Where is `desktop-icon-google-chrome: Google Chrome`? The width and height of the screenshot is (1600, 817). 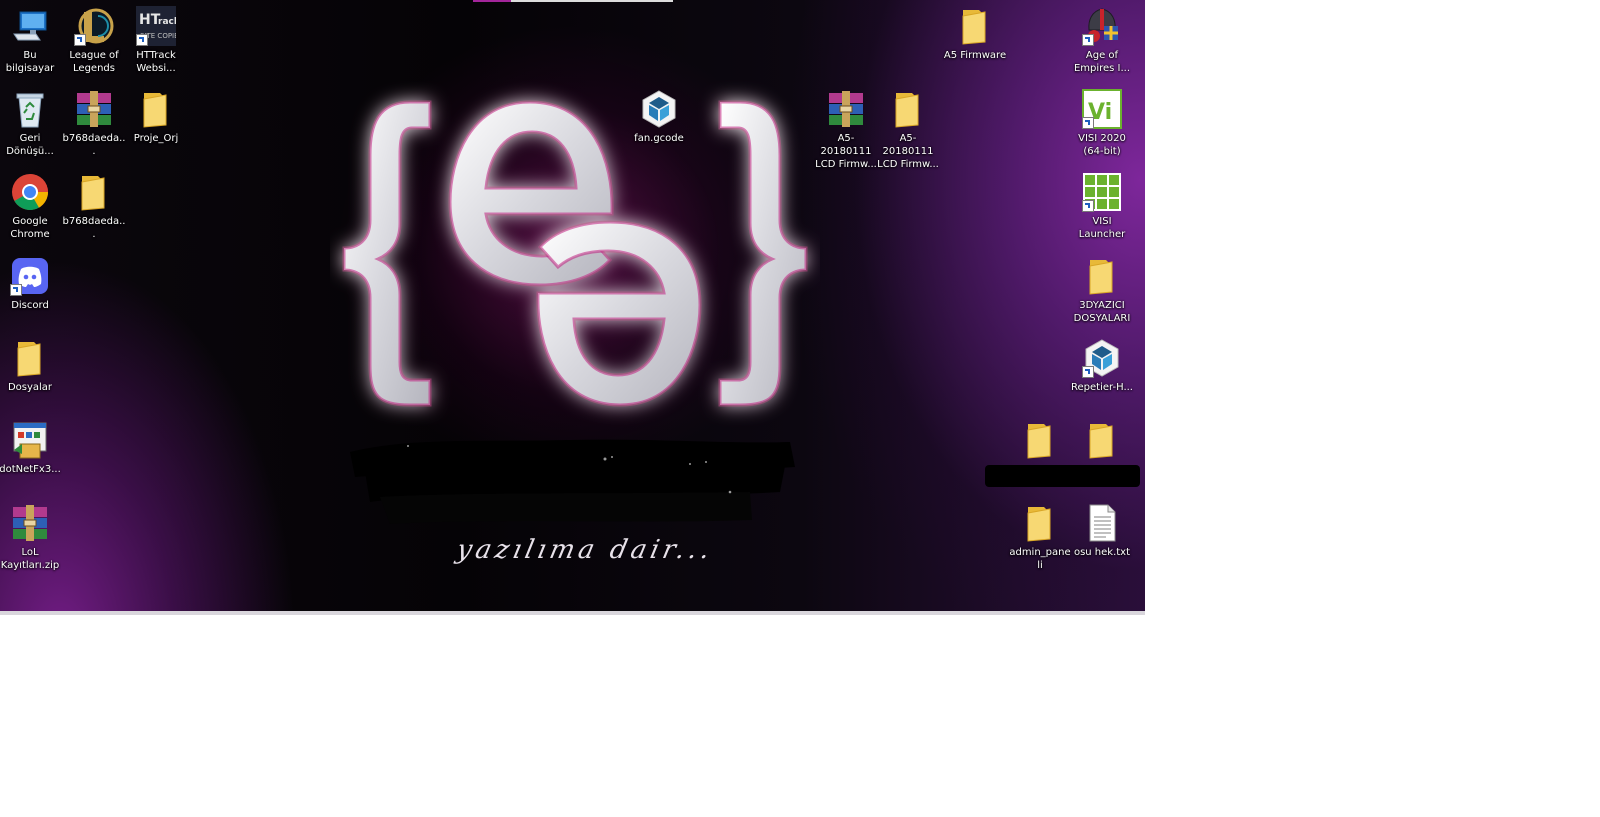
desktop-icon-google-chrome: Google Chrome is located at coordinates (31, 203).